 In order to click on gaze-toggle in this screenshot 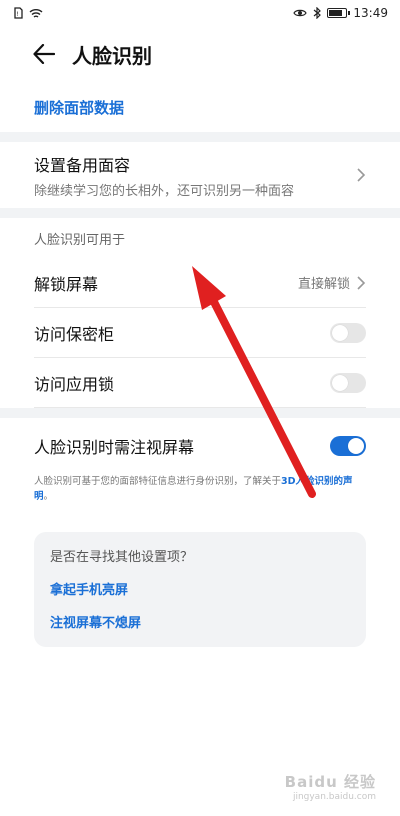, I will do `click(348, 446)`.